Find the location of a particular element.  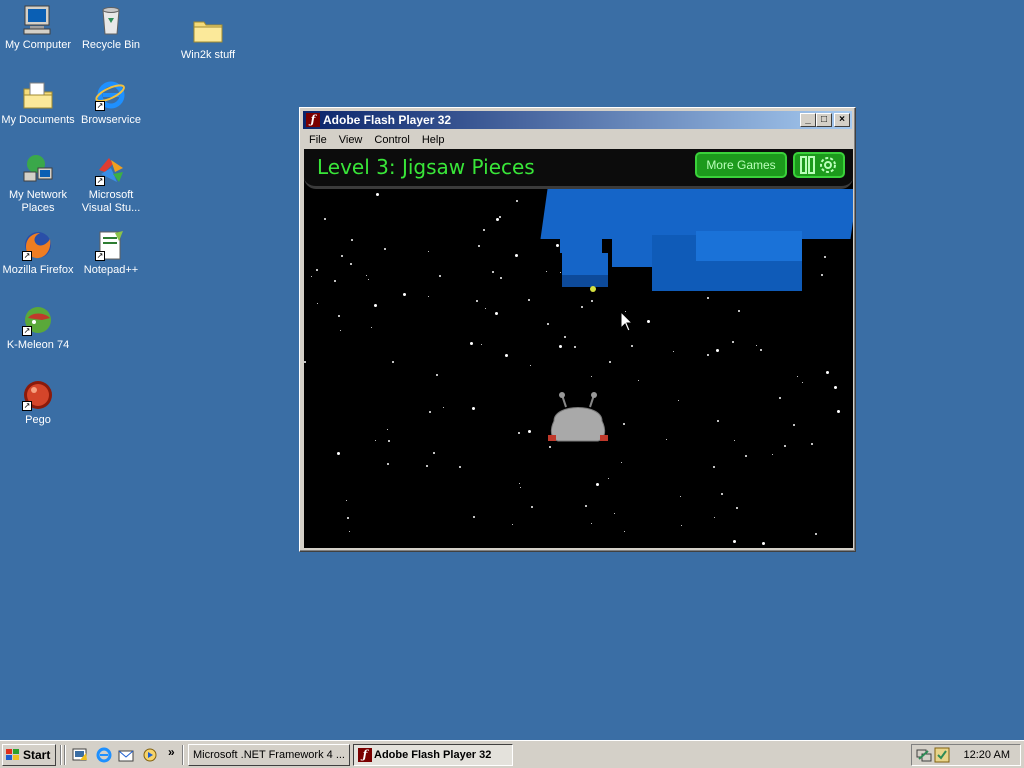

desktop-icon-browservice: ↗ Browservice is located at coordinates (111, 103).